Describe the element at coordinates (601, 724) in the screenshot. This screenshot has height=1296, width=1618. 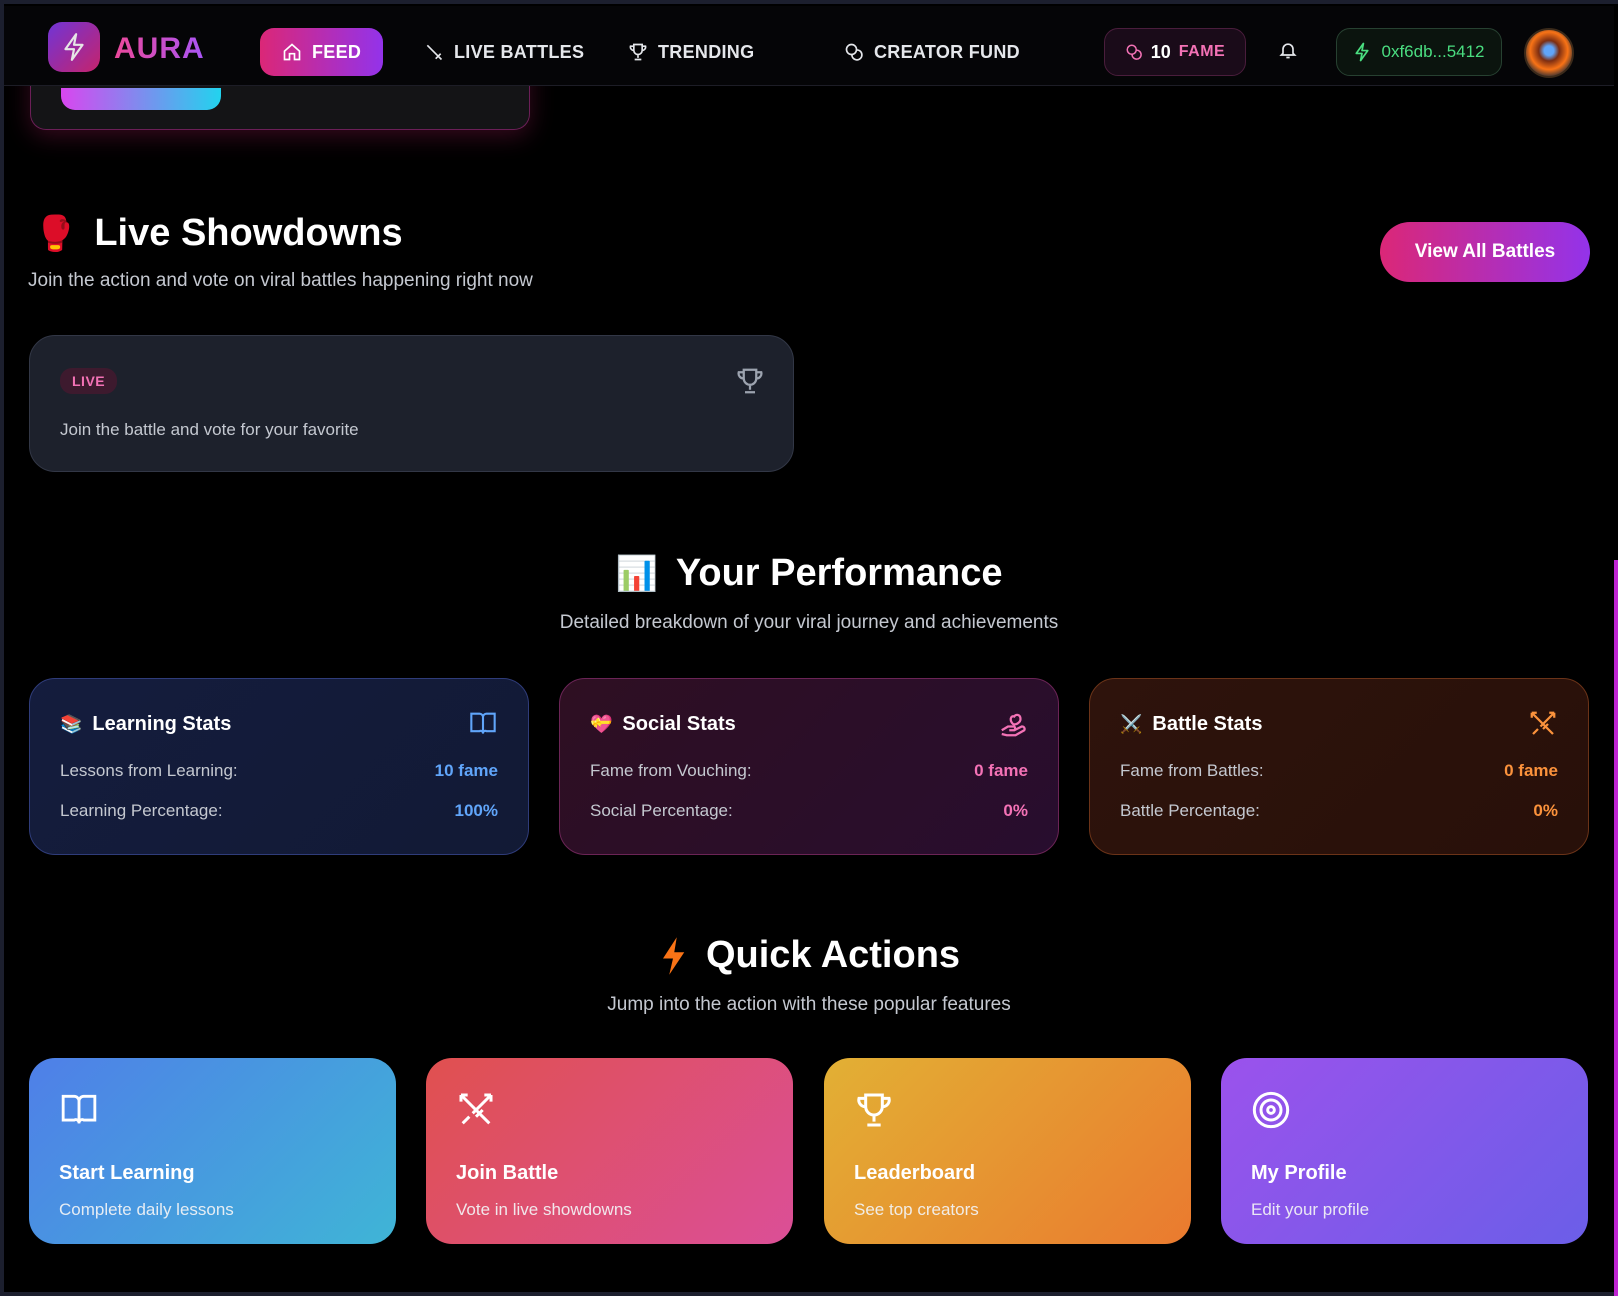
I see `heart-gift-icon: 💝` at that location.